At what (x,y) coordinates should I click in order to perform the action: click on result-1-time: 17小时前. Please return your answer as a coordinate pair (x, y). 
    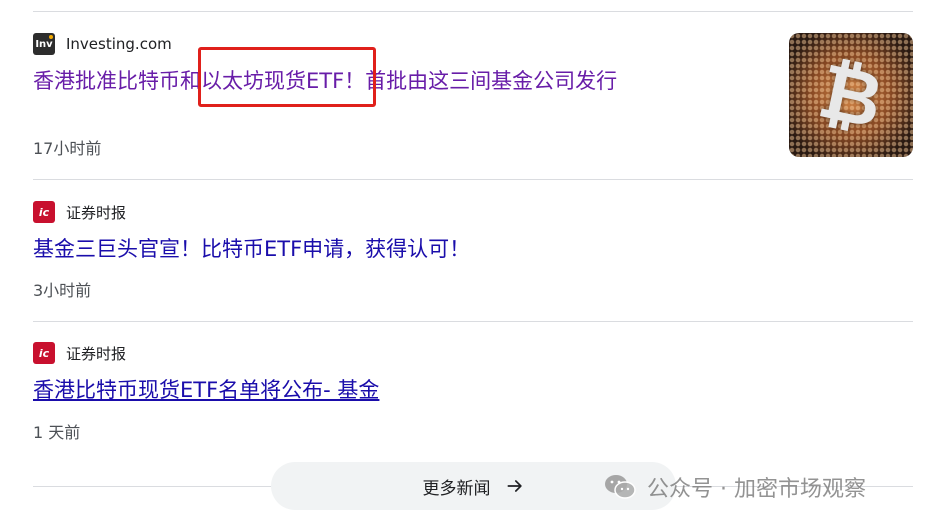
    Looking at the image, I should click on (67, 148).